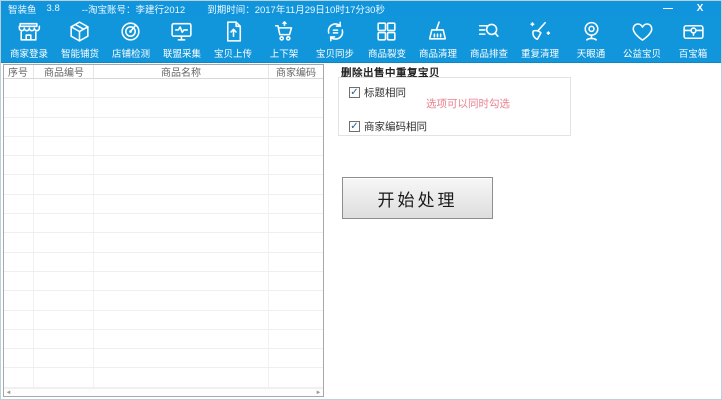 This screenshot has height=400, width=722. What do you see at coordinates (181, 71) in the screenshot?
I see `header-cell-2: 商品名称` at bounding box center [181, 71].